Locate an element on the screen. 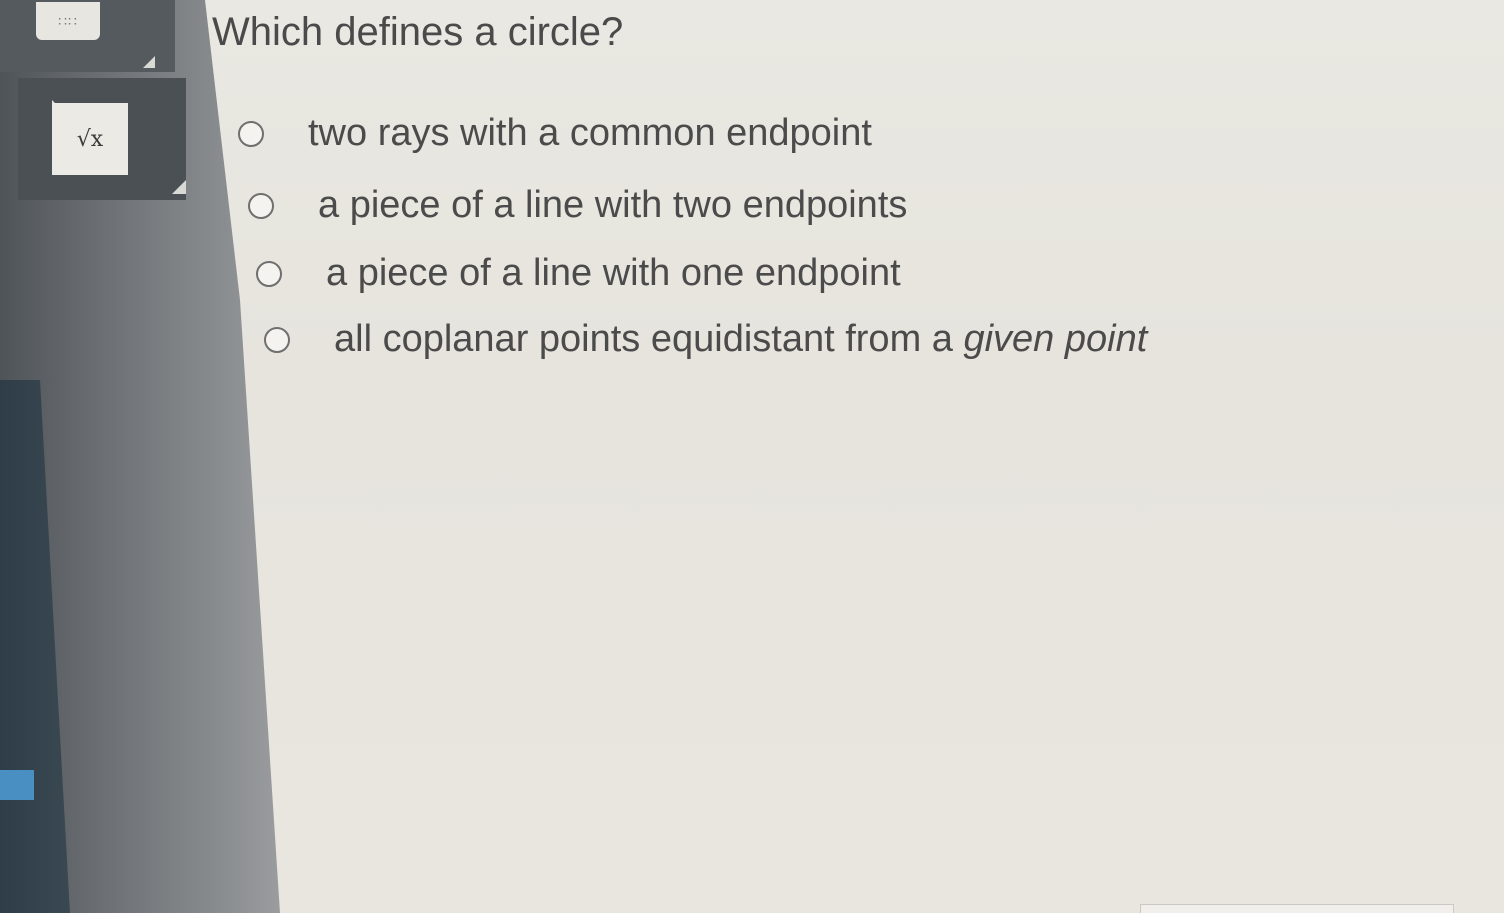  keypad-icon: ∷∷ is located at coordinates (68, 21).